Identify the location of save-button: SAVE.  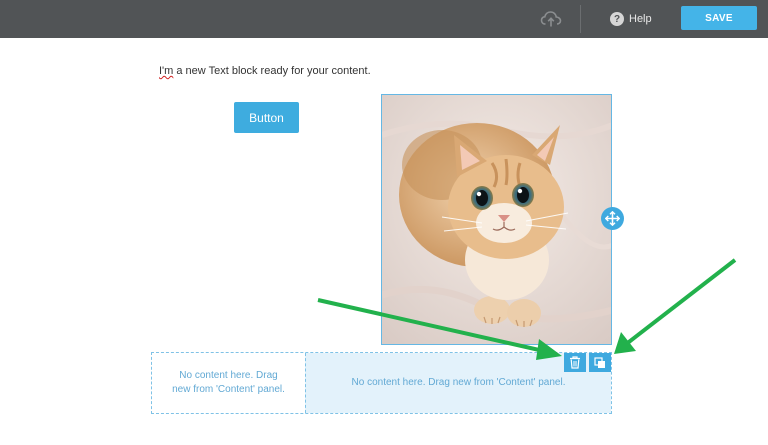
(719, 18).